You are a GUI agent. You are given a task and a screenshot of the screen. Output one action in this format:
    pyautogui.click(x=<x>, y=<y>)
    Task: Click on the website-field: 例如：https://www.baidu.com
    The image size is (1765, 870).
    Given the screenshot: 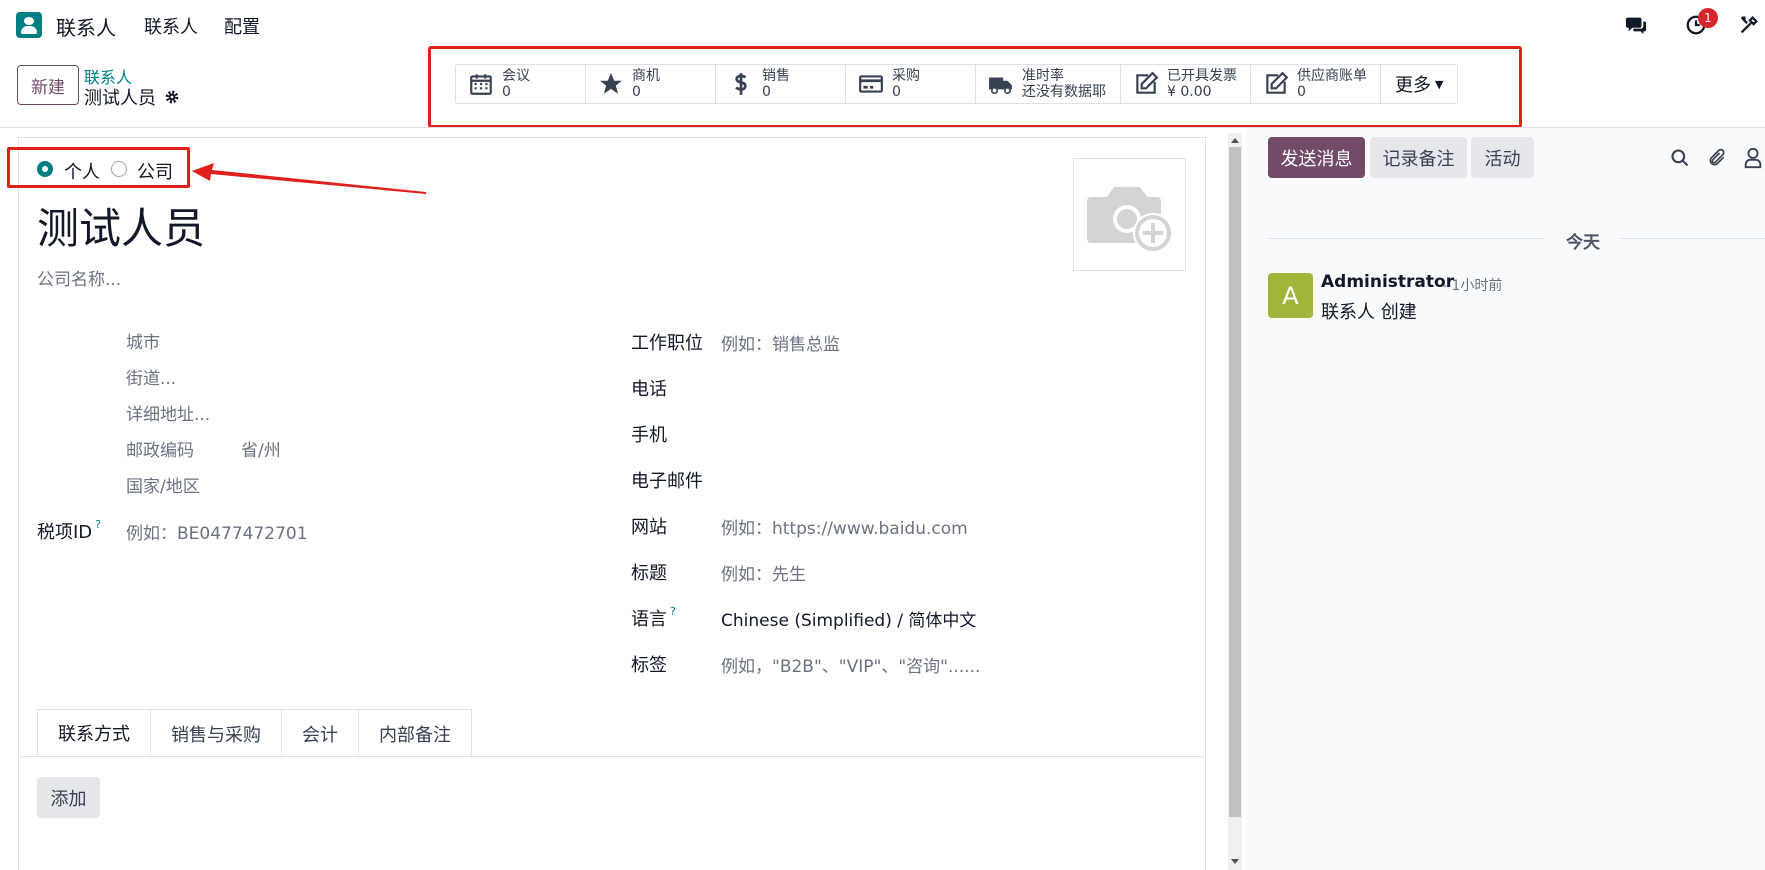 What is the action you would take?
    pyautogui.click(x=844, y=526)
    